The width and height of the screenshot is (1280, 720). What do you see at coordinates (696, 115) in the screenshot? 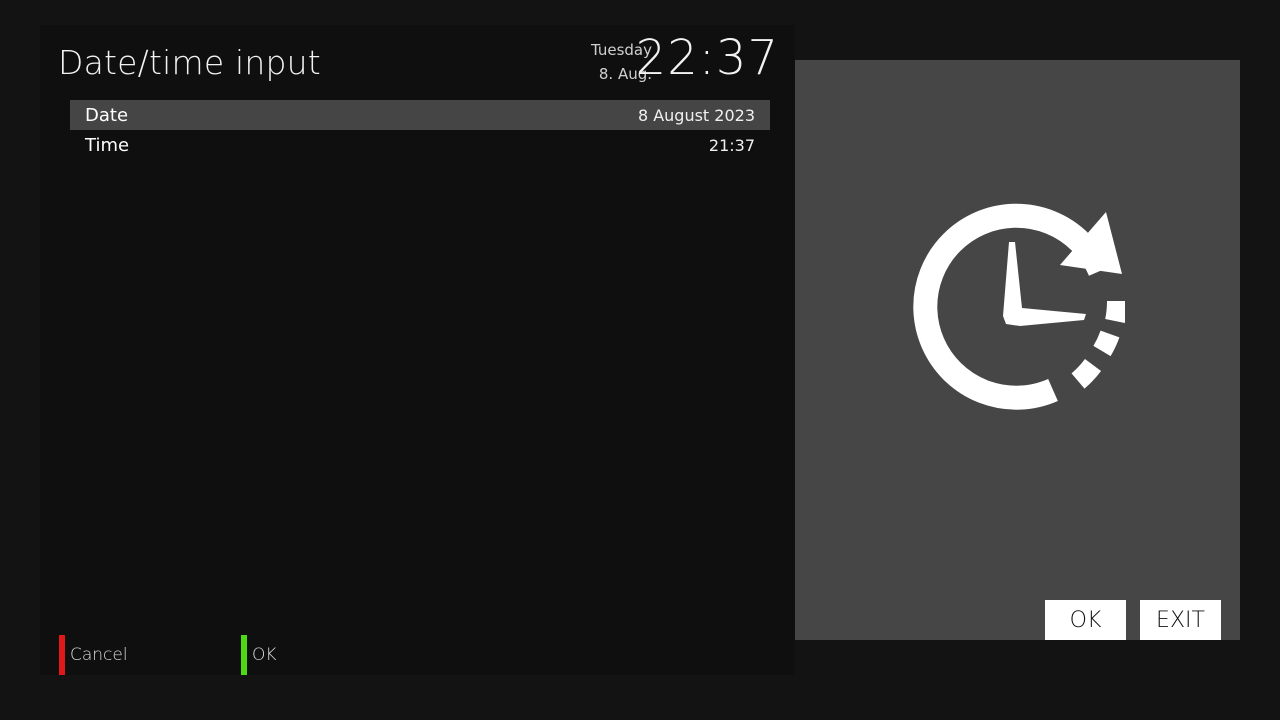
I see `config-row-value: 8 August 2023` at bounding box center [696, 115].